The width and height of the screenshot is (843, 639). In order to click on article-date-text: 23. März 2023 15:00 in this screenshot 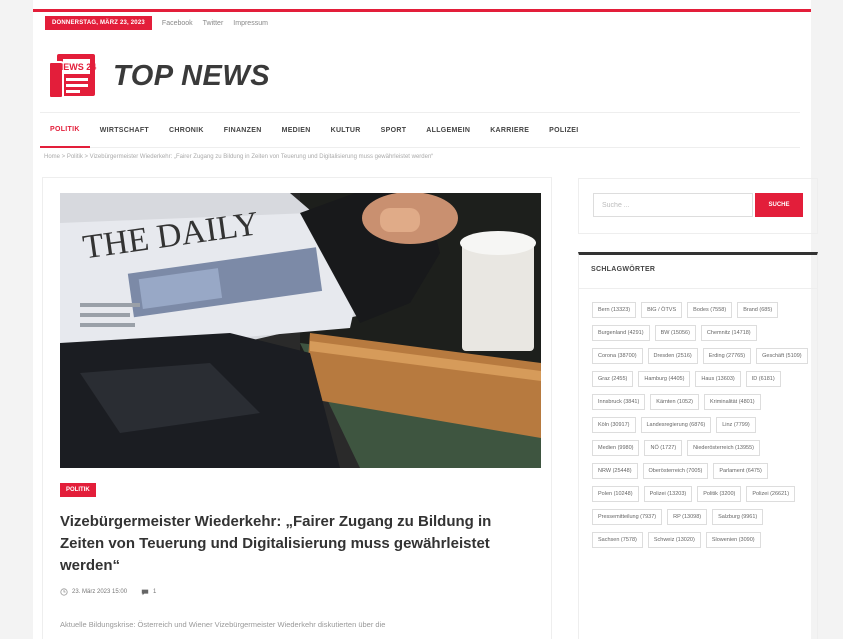, I will do `click(100, 592)`.